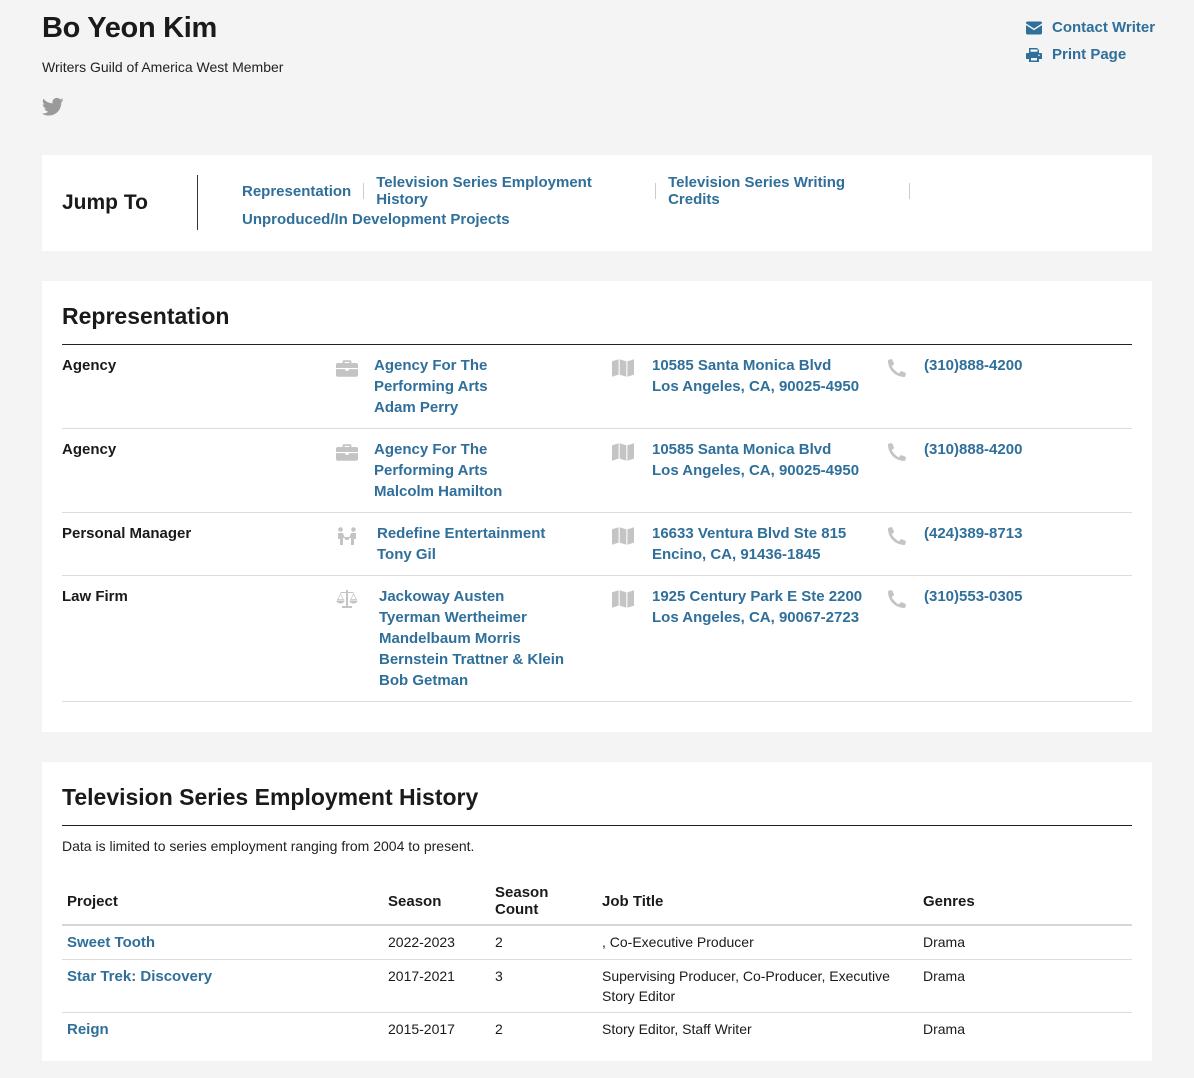 The height and width of the screenshot is (1078, 1194). What do you see at coordinates (749, 554) in the screenshot?
I see `address-line: Encino, CA, 91436-1845` at bounding box center [749, 554].